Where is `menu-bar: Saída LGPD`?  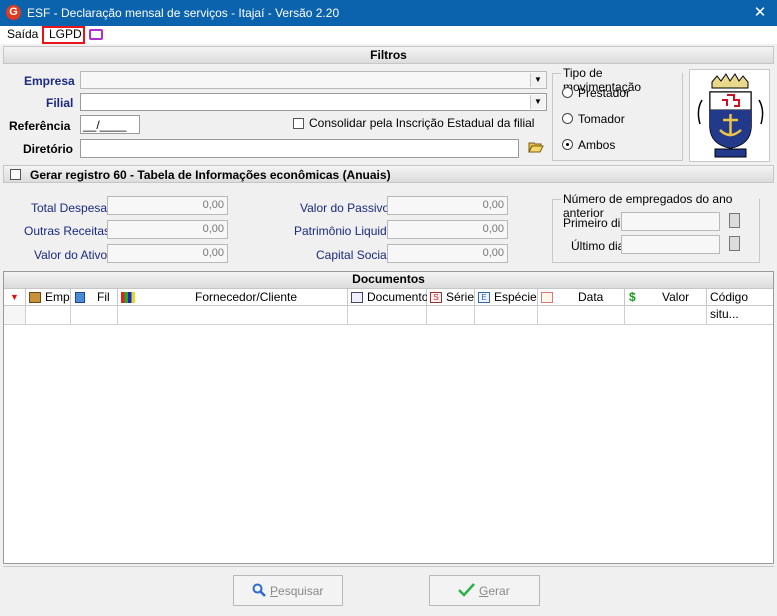 menu-bar: Saída LGPD is located at coordinates (388, 35).